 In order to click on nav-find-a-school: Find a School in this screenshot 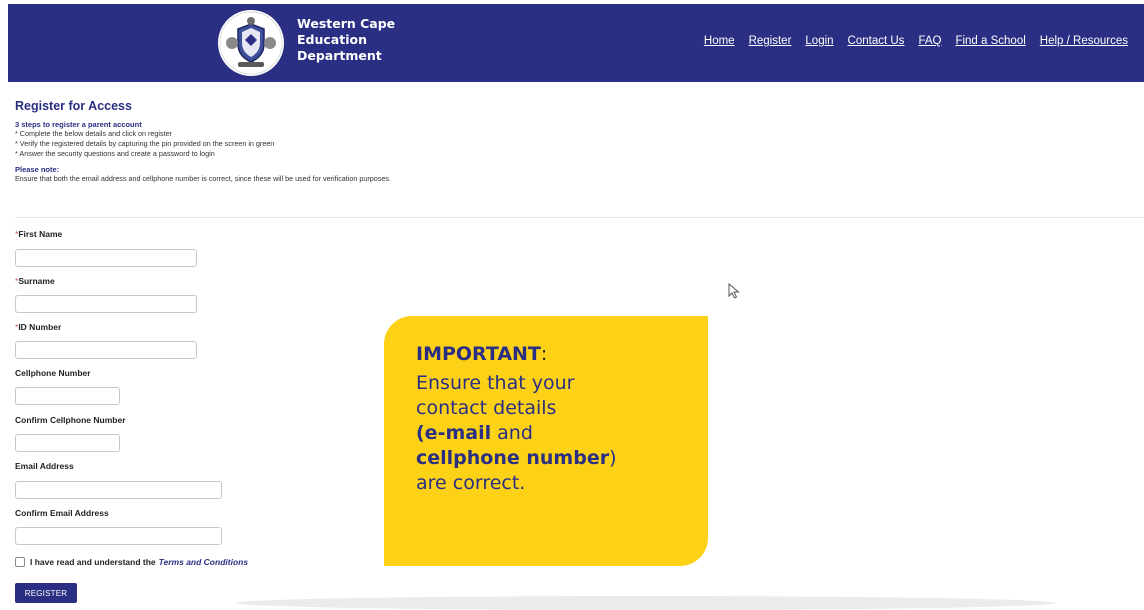, I will do `click(990, 41)`.